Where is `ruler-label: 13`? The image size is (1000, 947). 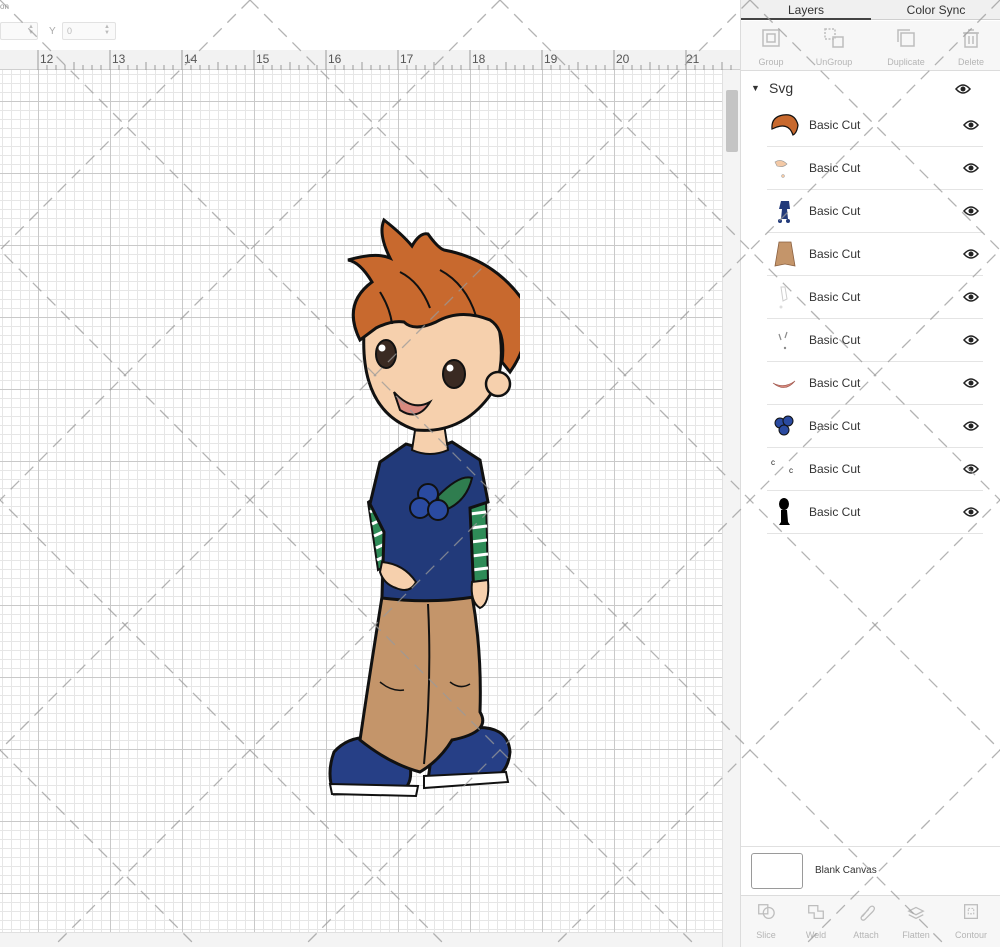
ruler-label: 13 is located at coordinates (119, 59).